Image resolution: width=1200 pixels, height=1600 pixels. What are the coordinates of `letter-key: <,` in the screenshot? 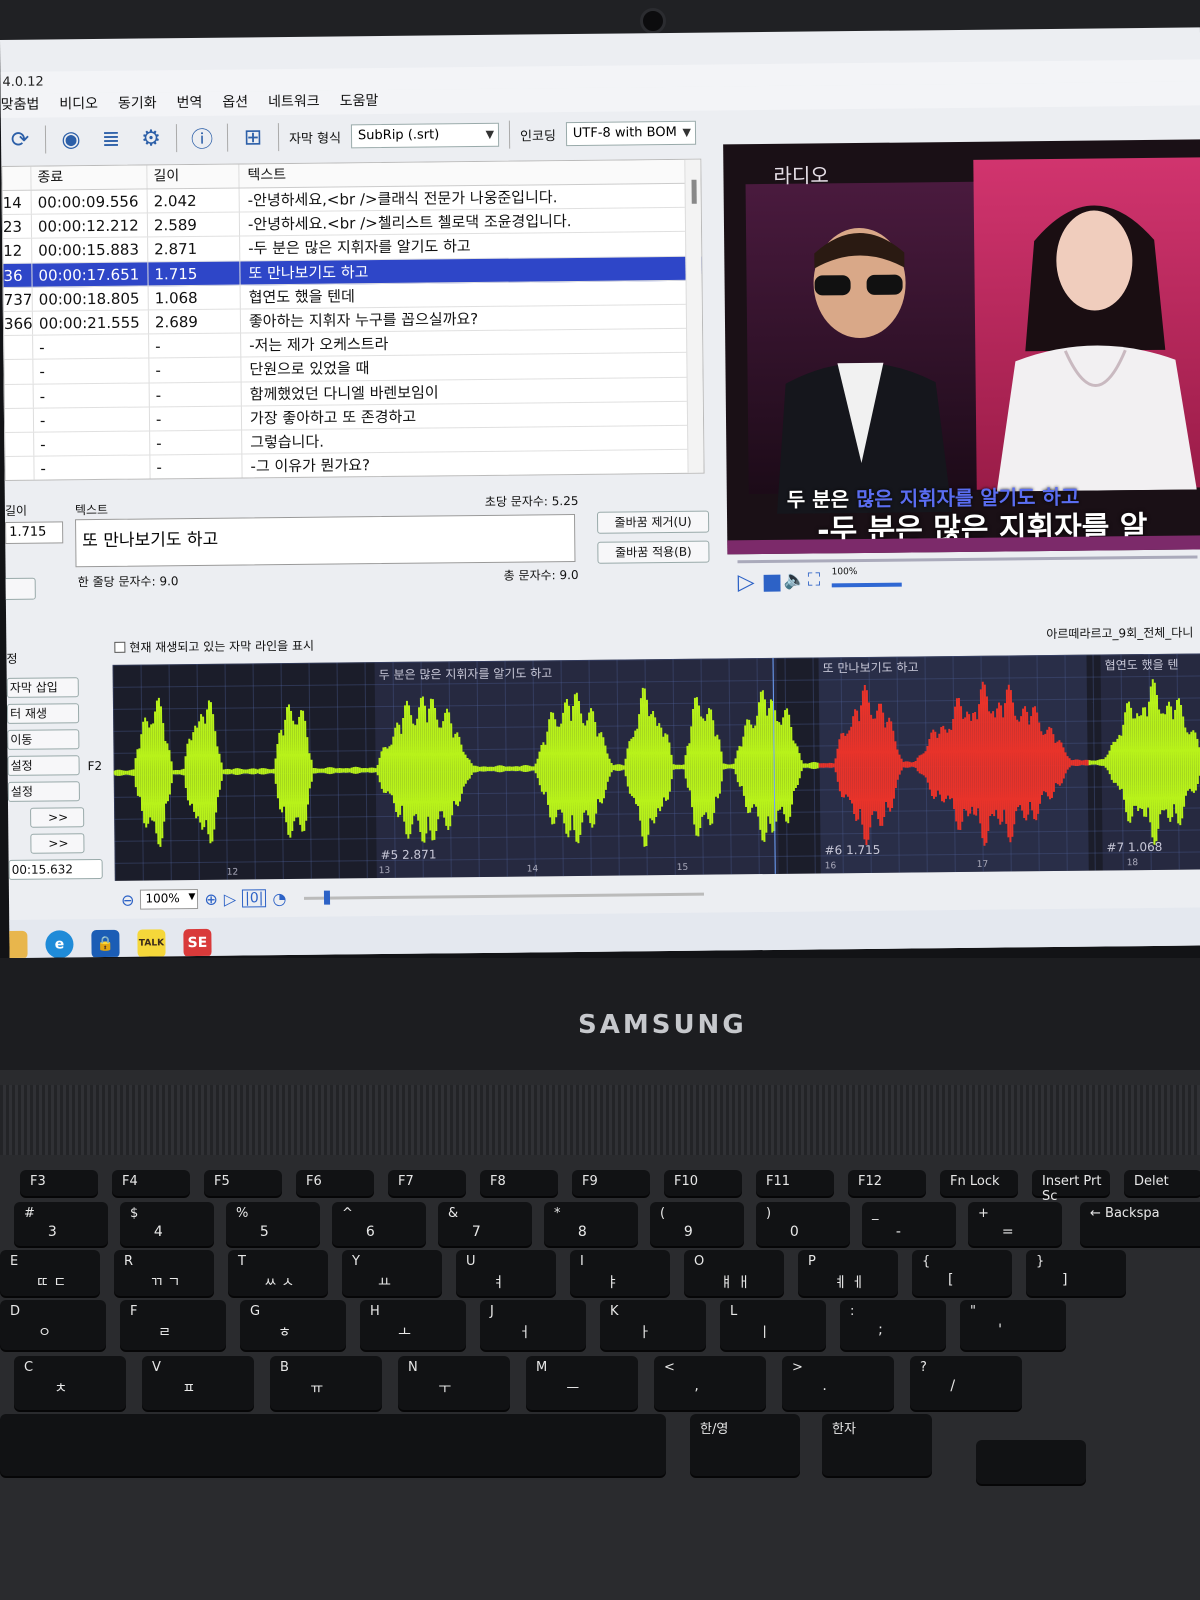 It's located at (710, 1383).